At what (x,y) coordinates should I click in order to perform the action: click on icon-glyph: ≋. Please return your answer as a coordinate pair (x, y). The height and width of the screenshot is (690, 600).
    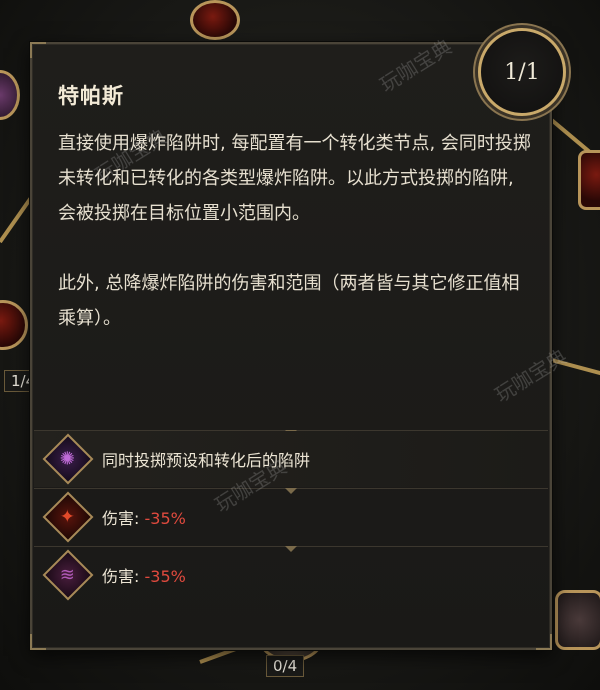
    Looking at the image, I should click on (68, 575).